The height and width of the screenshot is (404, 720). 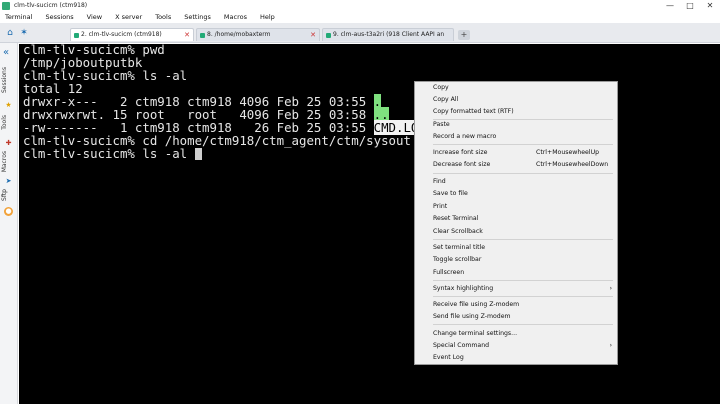 I want to click on tab-session-2: 2. clm-tlv-sucicm (ctm918) ✕, so click(x=132, y=34).